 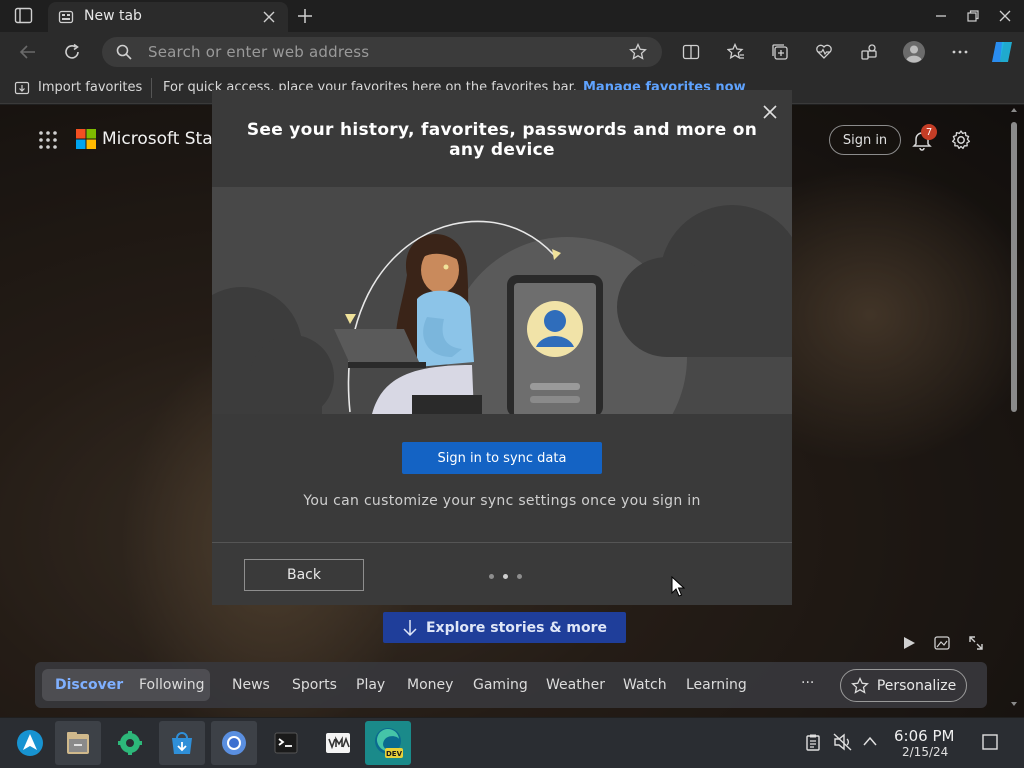 I want to click on virtual-machine-manager-icon, so click(x=338, y=743).